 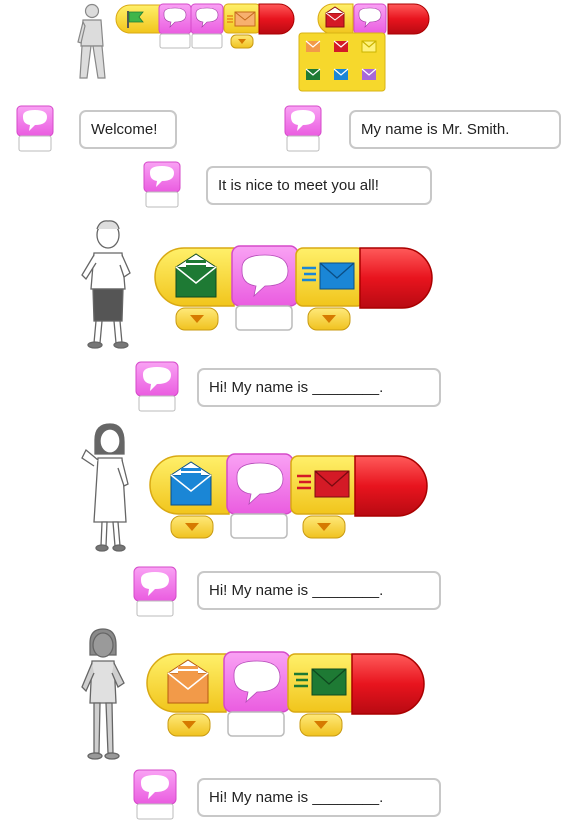 I want to click on speech-my-name: My name is Mr. Smith., so click(x=455, y=129).